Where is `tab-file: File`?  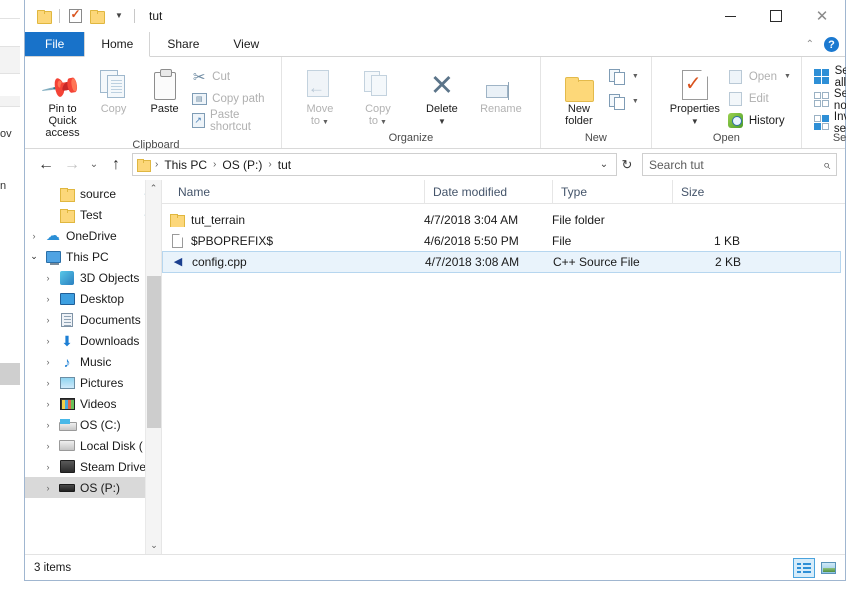
tab-file: File is located at coordinates (55, 44).